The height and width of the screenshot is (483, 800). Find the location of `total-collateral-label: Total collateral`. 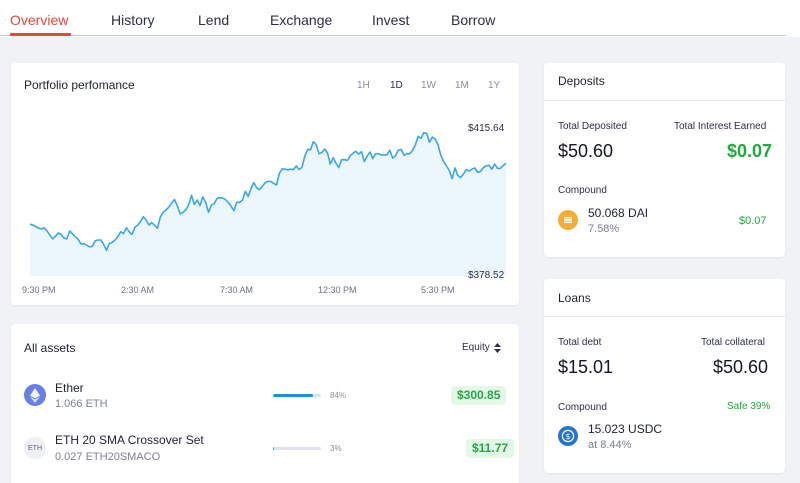

total-collateral-label: Total collateral is located at coordinates (733, 342).